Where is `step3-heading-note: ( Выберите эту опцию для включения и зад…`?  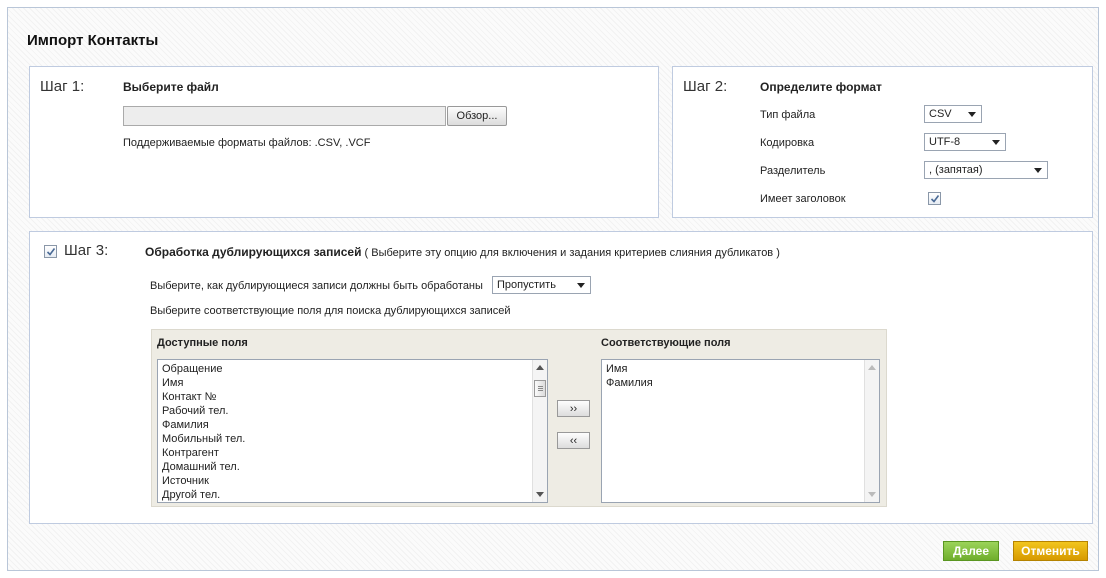 step3-heading-note: ( Выберите эту опцию для включения и зад… is located at coordinates (570, 253).